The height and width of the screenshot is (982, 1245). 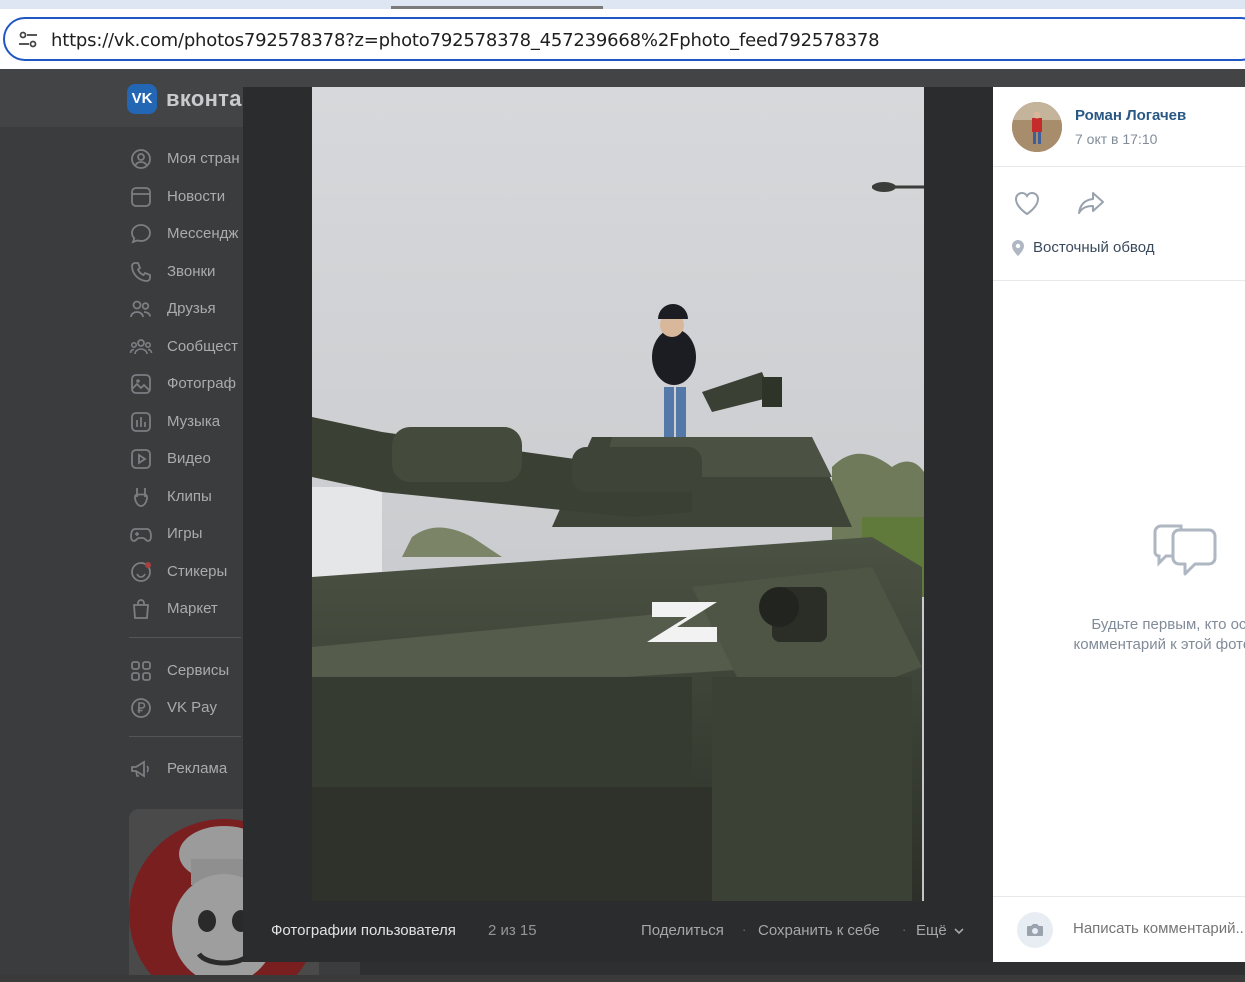 I want to click on post-date: 7 окт в 17:10, so click(x=1116, y=139).